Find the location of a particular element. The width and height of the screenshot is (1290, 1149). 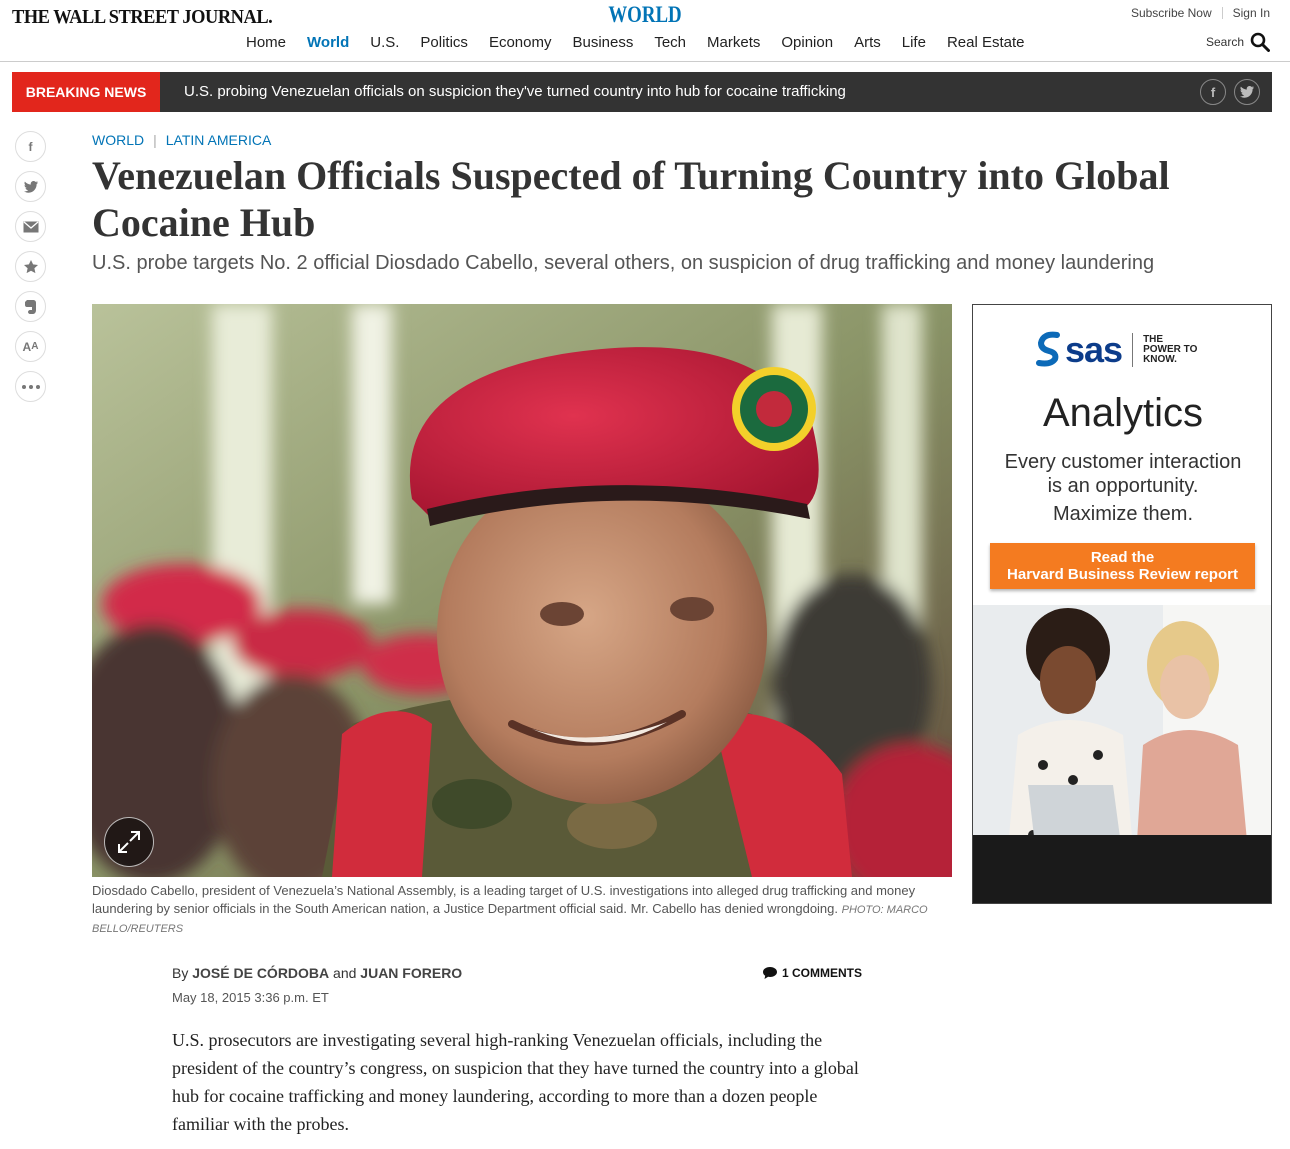

author-link: JUAN FORERO is located at coordinates (411, 973).